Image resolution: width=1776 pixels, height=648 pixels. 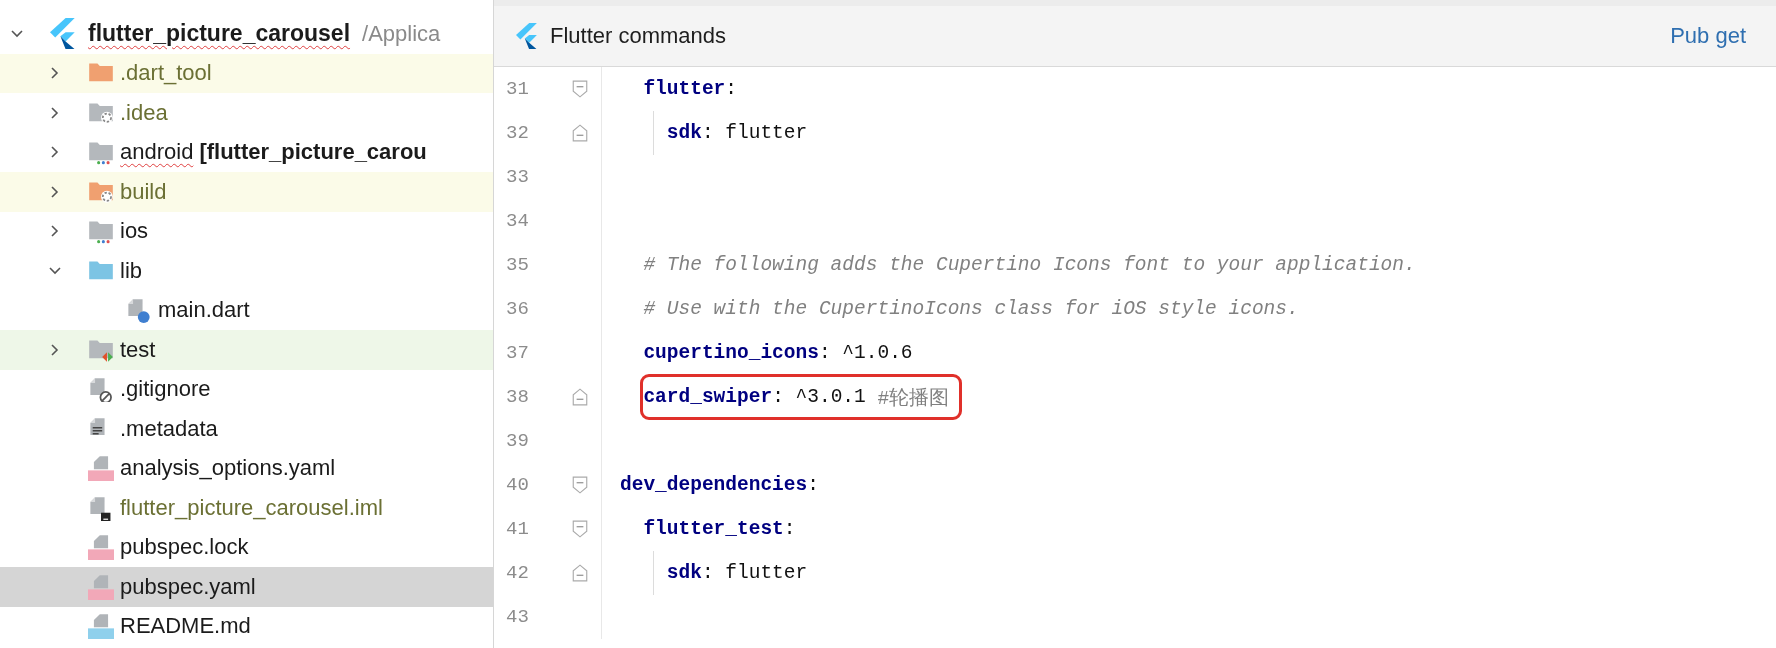 I want to click on file-name: test, so click(x=138, y=349).